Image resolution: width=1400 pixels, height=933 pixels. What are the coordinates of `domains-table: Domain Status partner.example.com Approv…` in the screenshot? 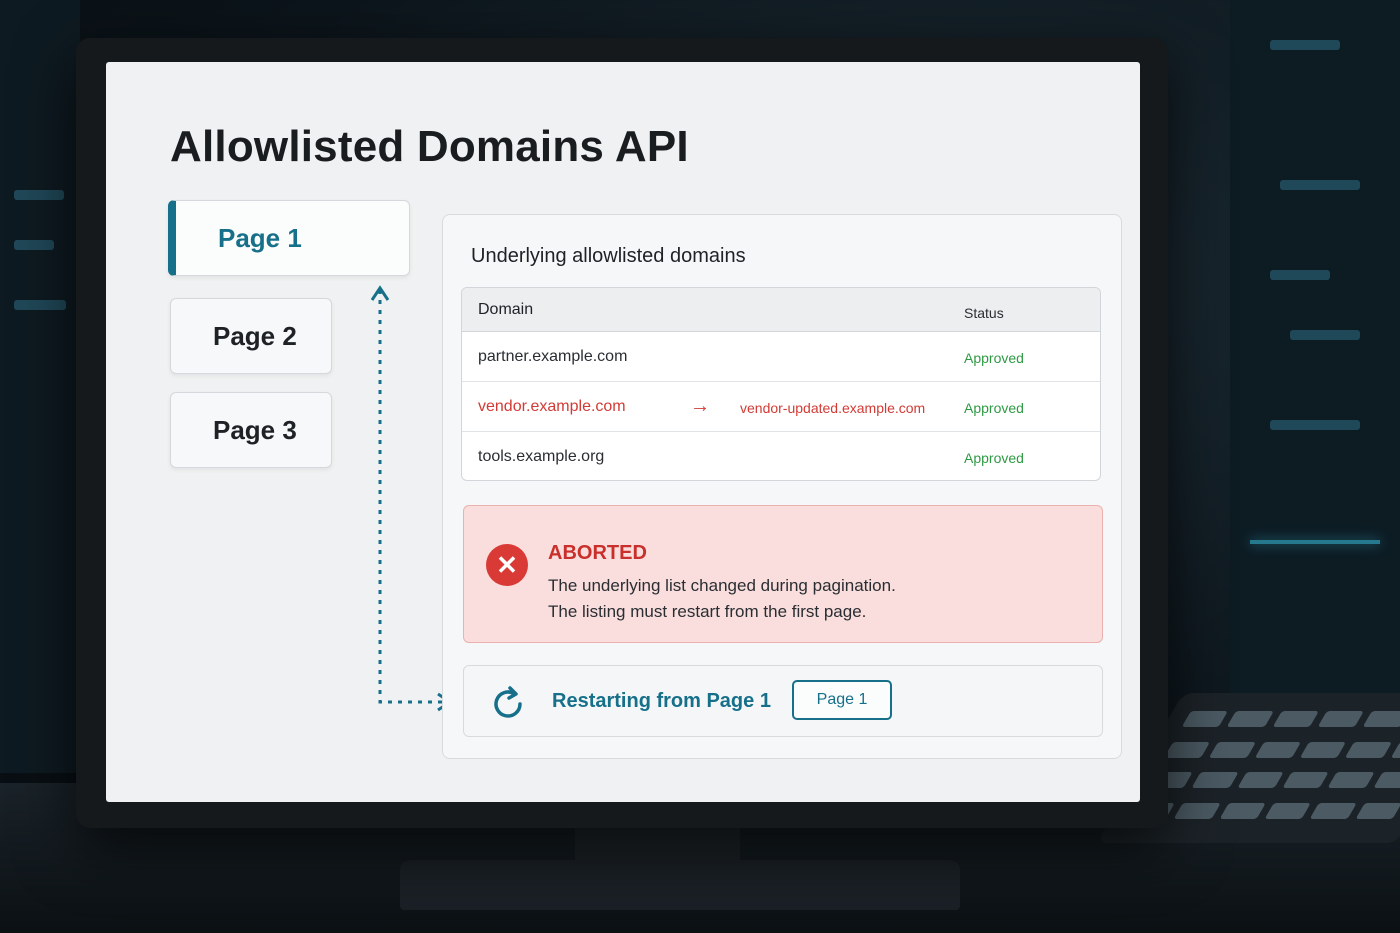 It's located at (781, 384).